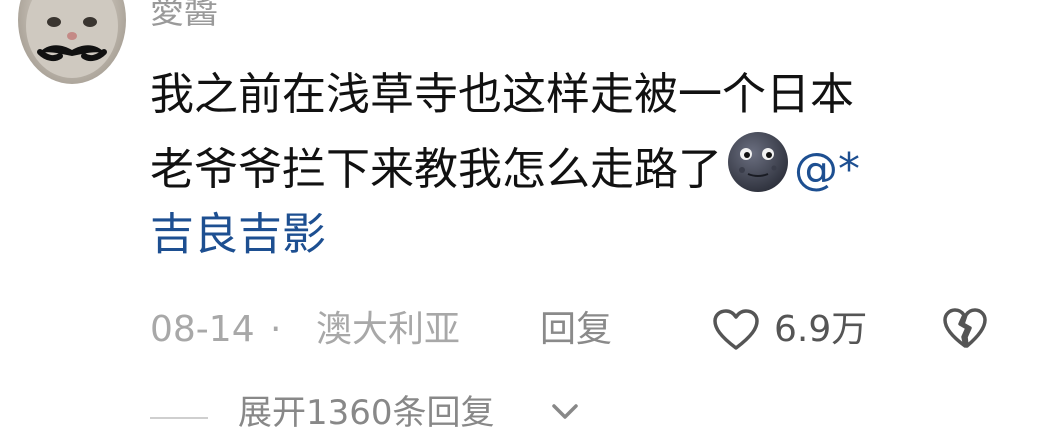  I want to click on comment-text-line: 我之前在浅草寺也这样走被一个日本, so click(502, 94).